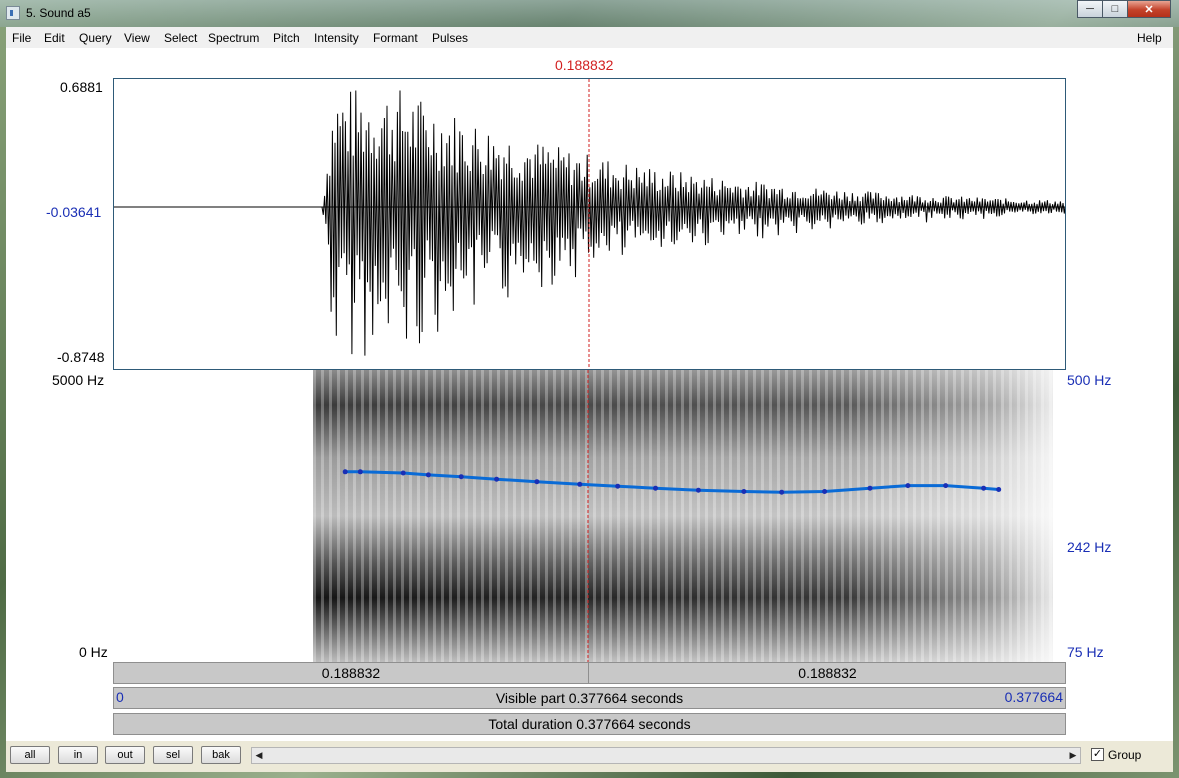  I want to click on minimize-icon: ─, so click(1090, 9).